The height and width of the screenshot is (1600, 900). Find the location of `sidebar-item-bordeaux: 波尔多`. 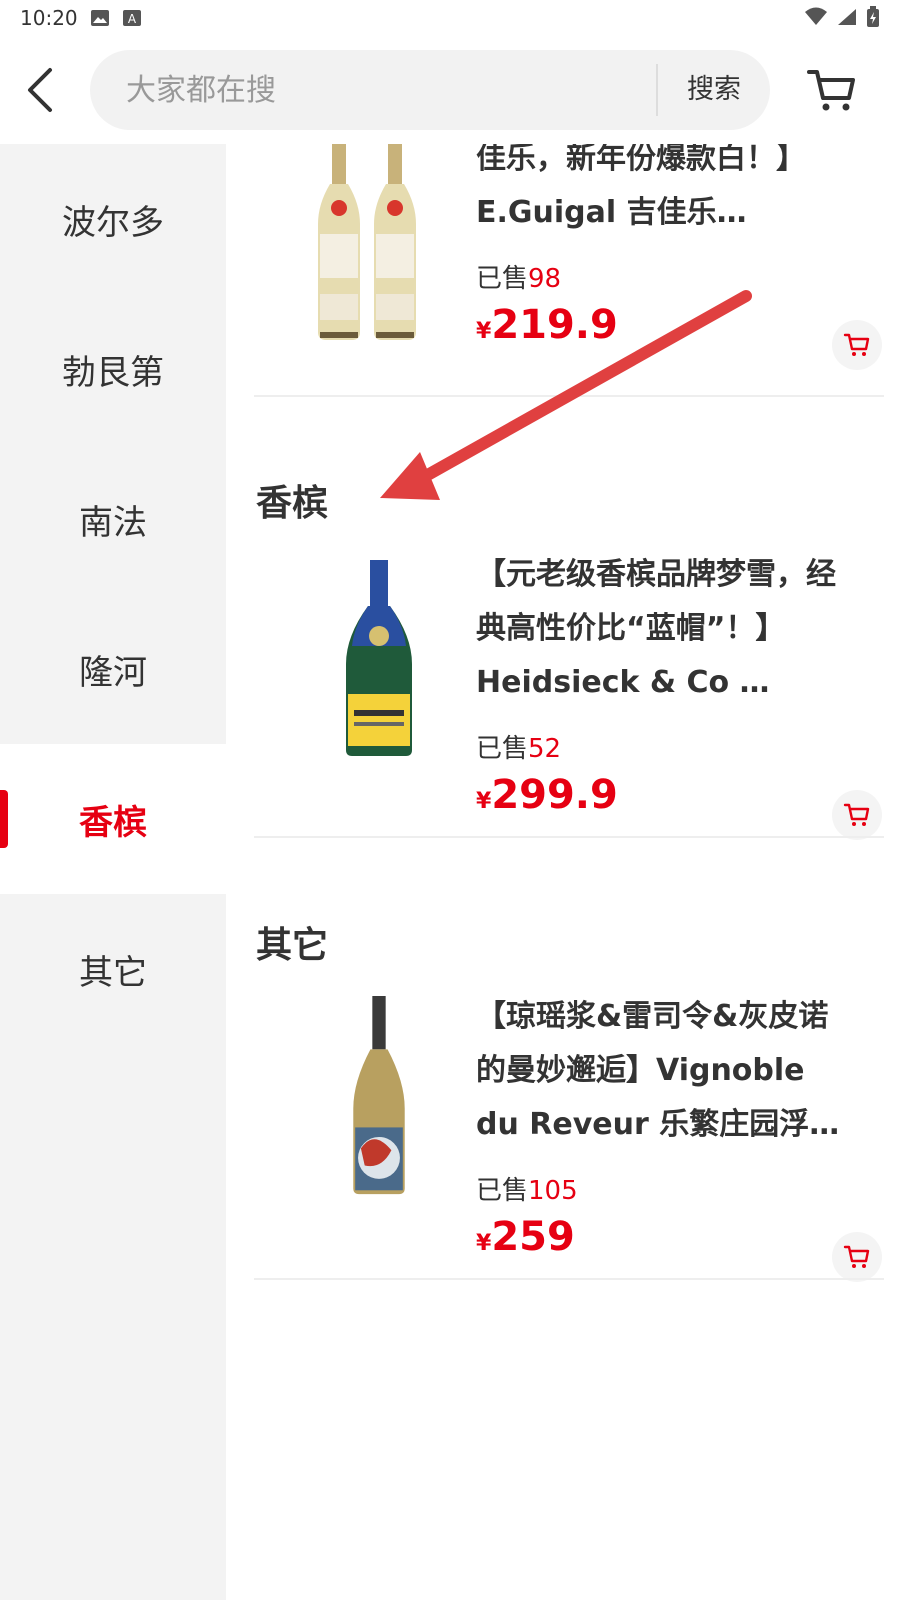

sidebar-item-bordeaux: 波尔多 is located at coordinates (113, 219).